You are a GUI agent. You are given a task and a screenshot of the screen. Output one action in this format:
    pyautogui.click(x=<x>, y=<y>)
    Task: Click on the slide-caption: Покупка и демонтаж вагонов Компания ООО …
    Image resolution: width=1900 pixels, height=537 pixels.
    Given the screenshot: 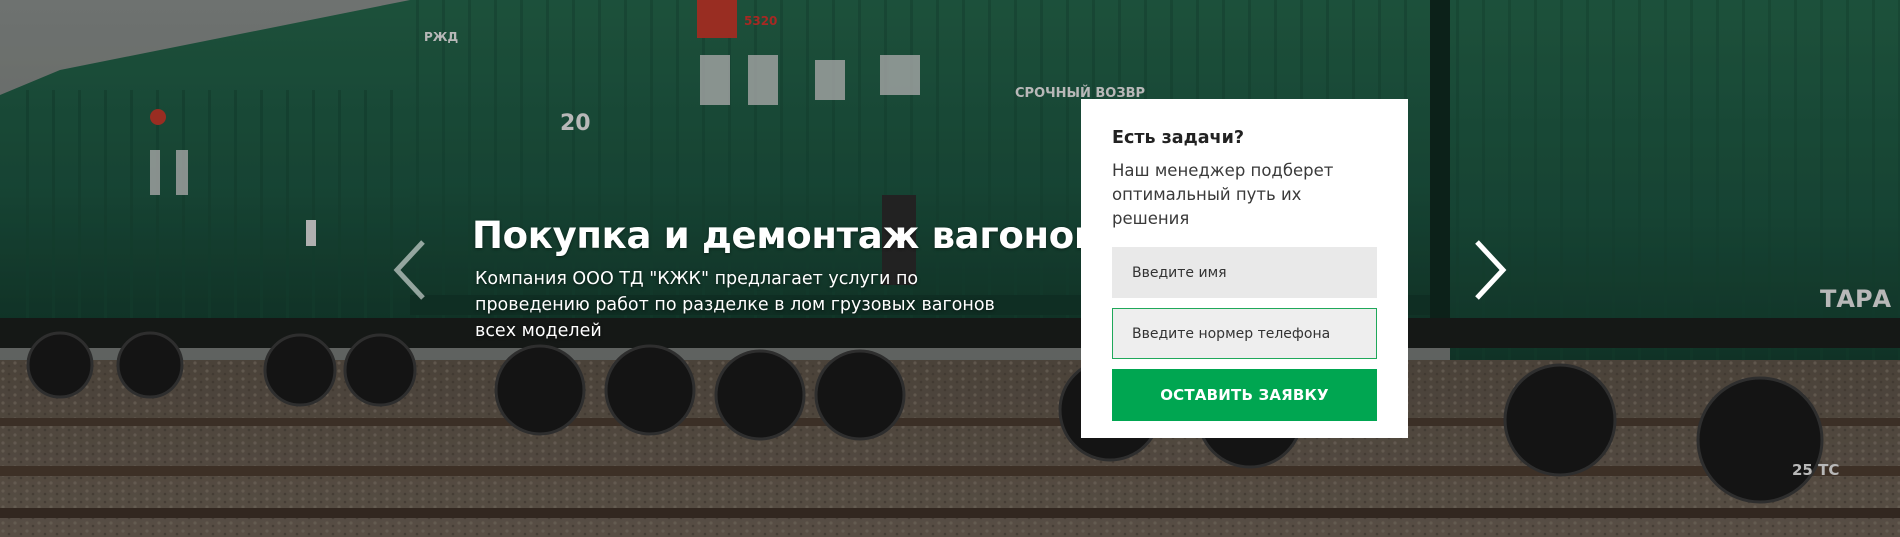 What is the action you would take?
    pyautogui.click(x=784, y=278)
    